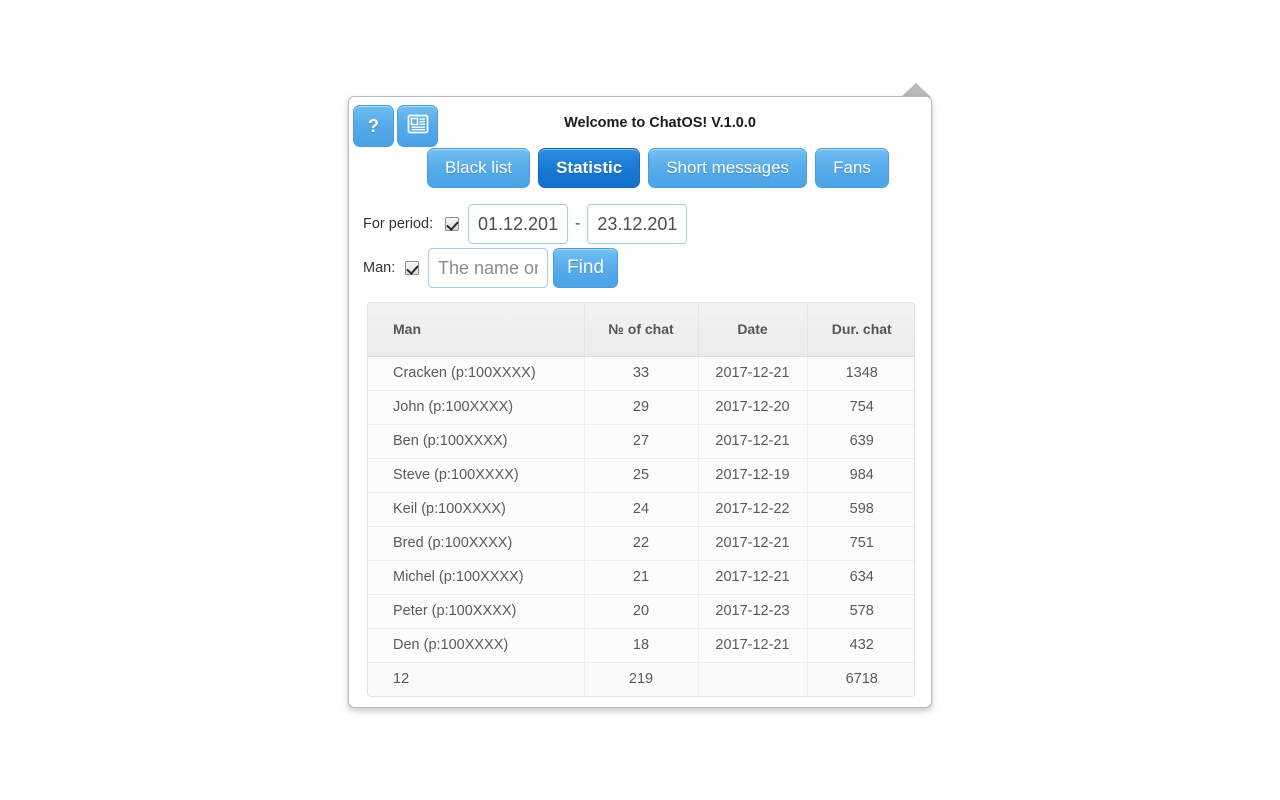 The image size is (1280, 800). Describe the element at coordinates (476, 330) in the screenshot. I see `column-header-man: Man` at that location.